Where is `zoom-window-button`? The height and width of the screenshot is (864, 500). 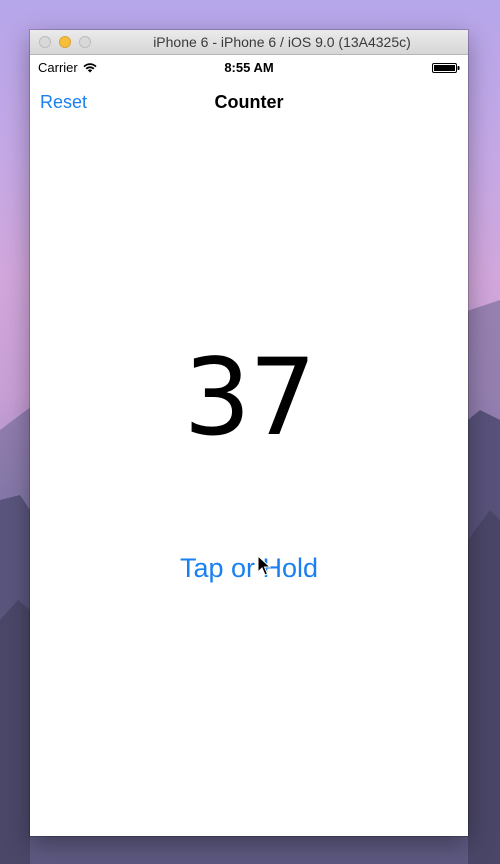
zoom-window-button is located at coordinates (85, 42).